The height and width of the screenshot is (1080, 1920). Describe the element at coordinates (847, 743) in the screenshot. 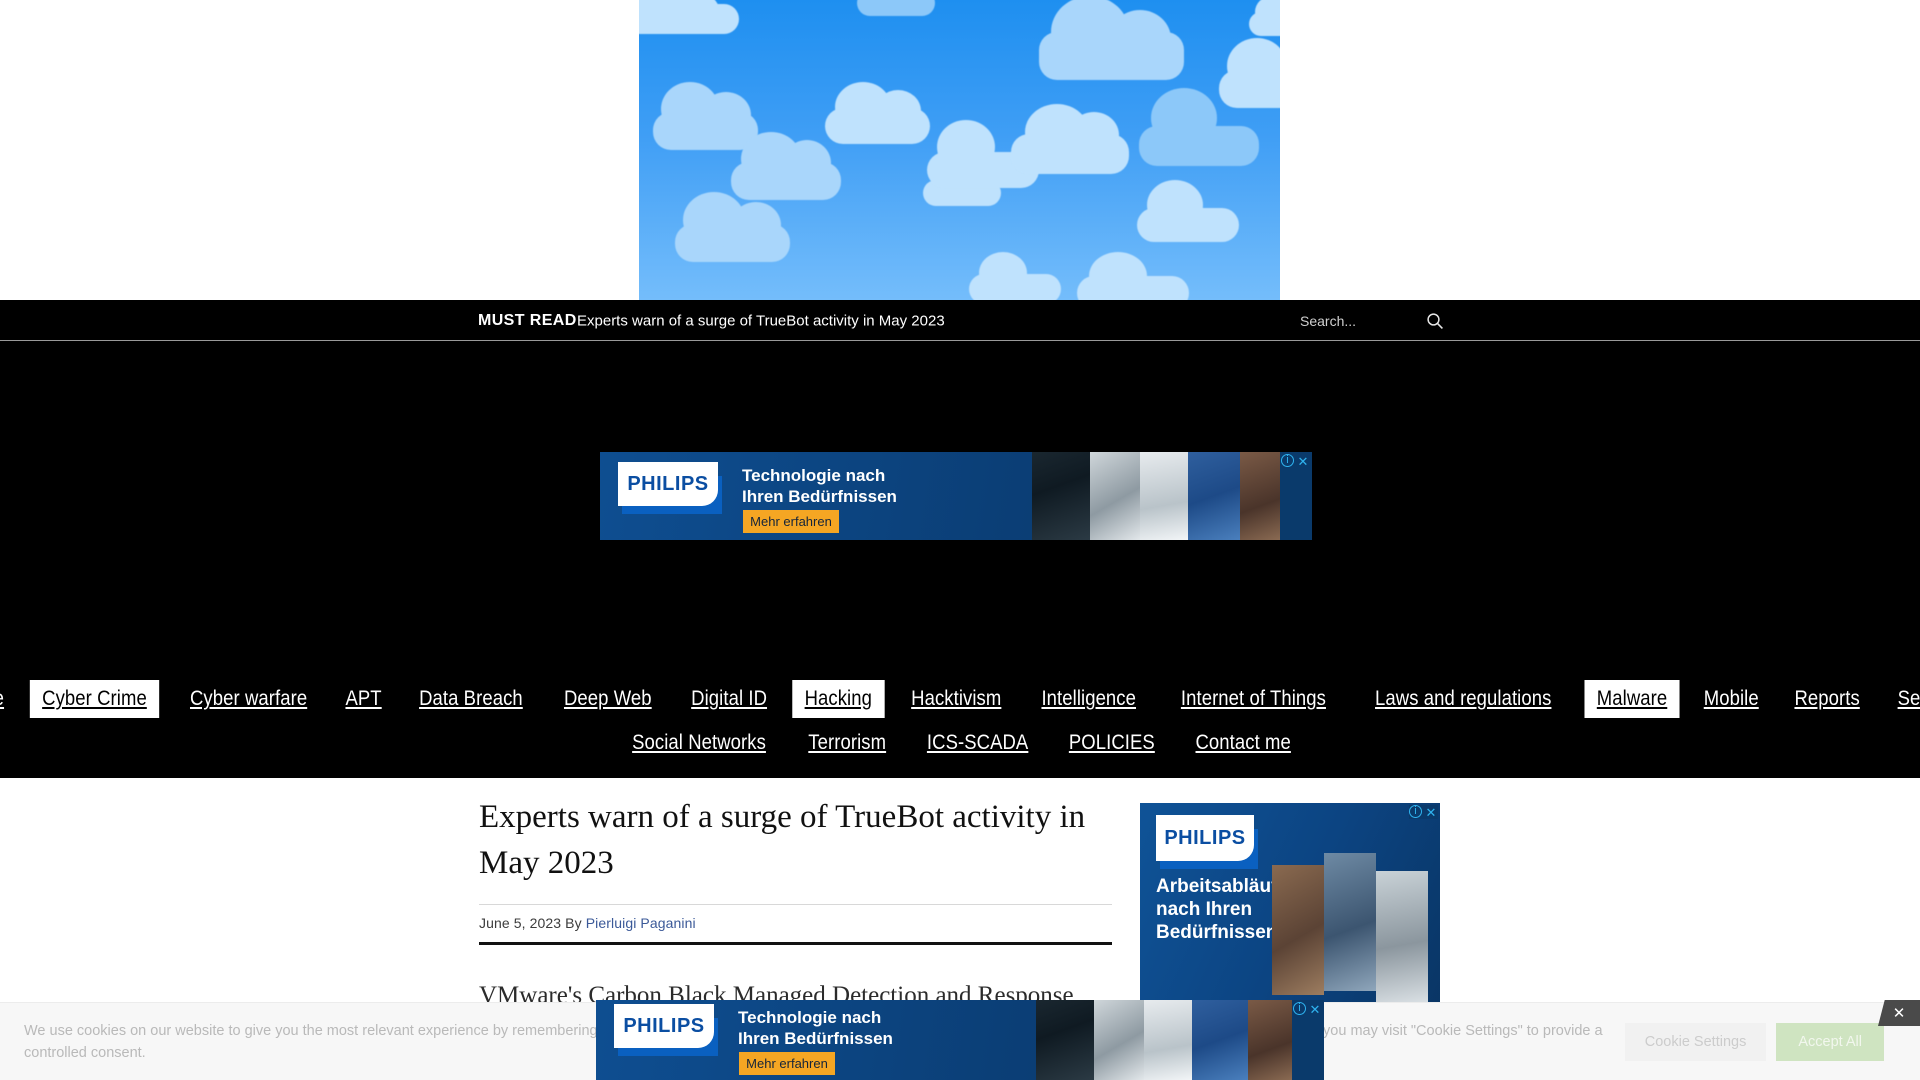

I see `nav-item-terrorism: Terrorism` at that location.